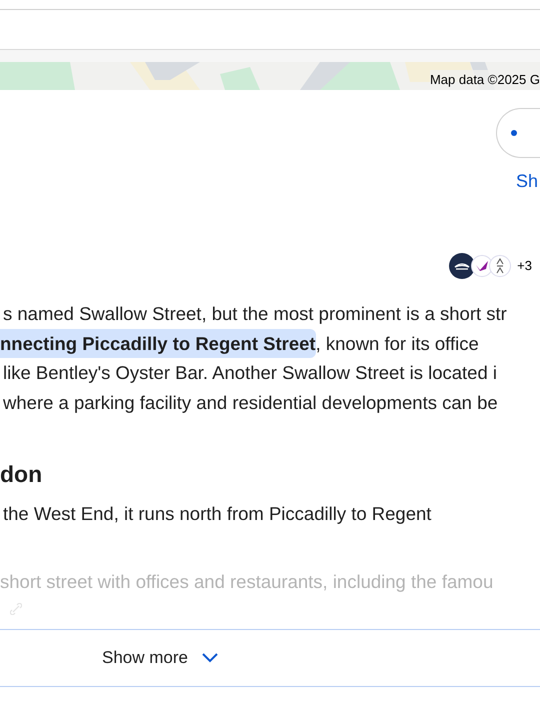 This screenshot has height=720, width=540. What do you see at coordinates (22, 474) in the screenshot?
I see `section-heading: don` at bounding box center [22, 474].